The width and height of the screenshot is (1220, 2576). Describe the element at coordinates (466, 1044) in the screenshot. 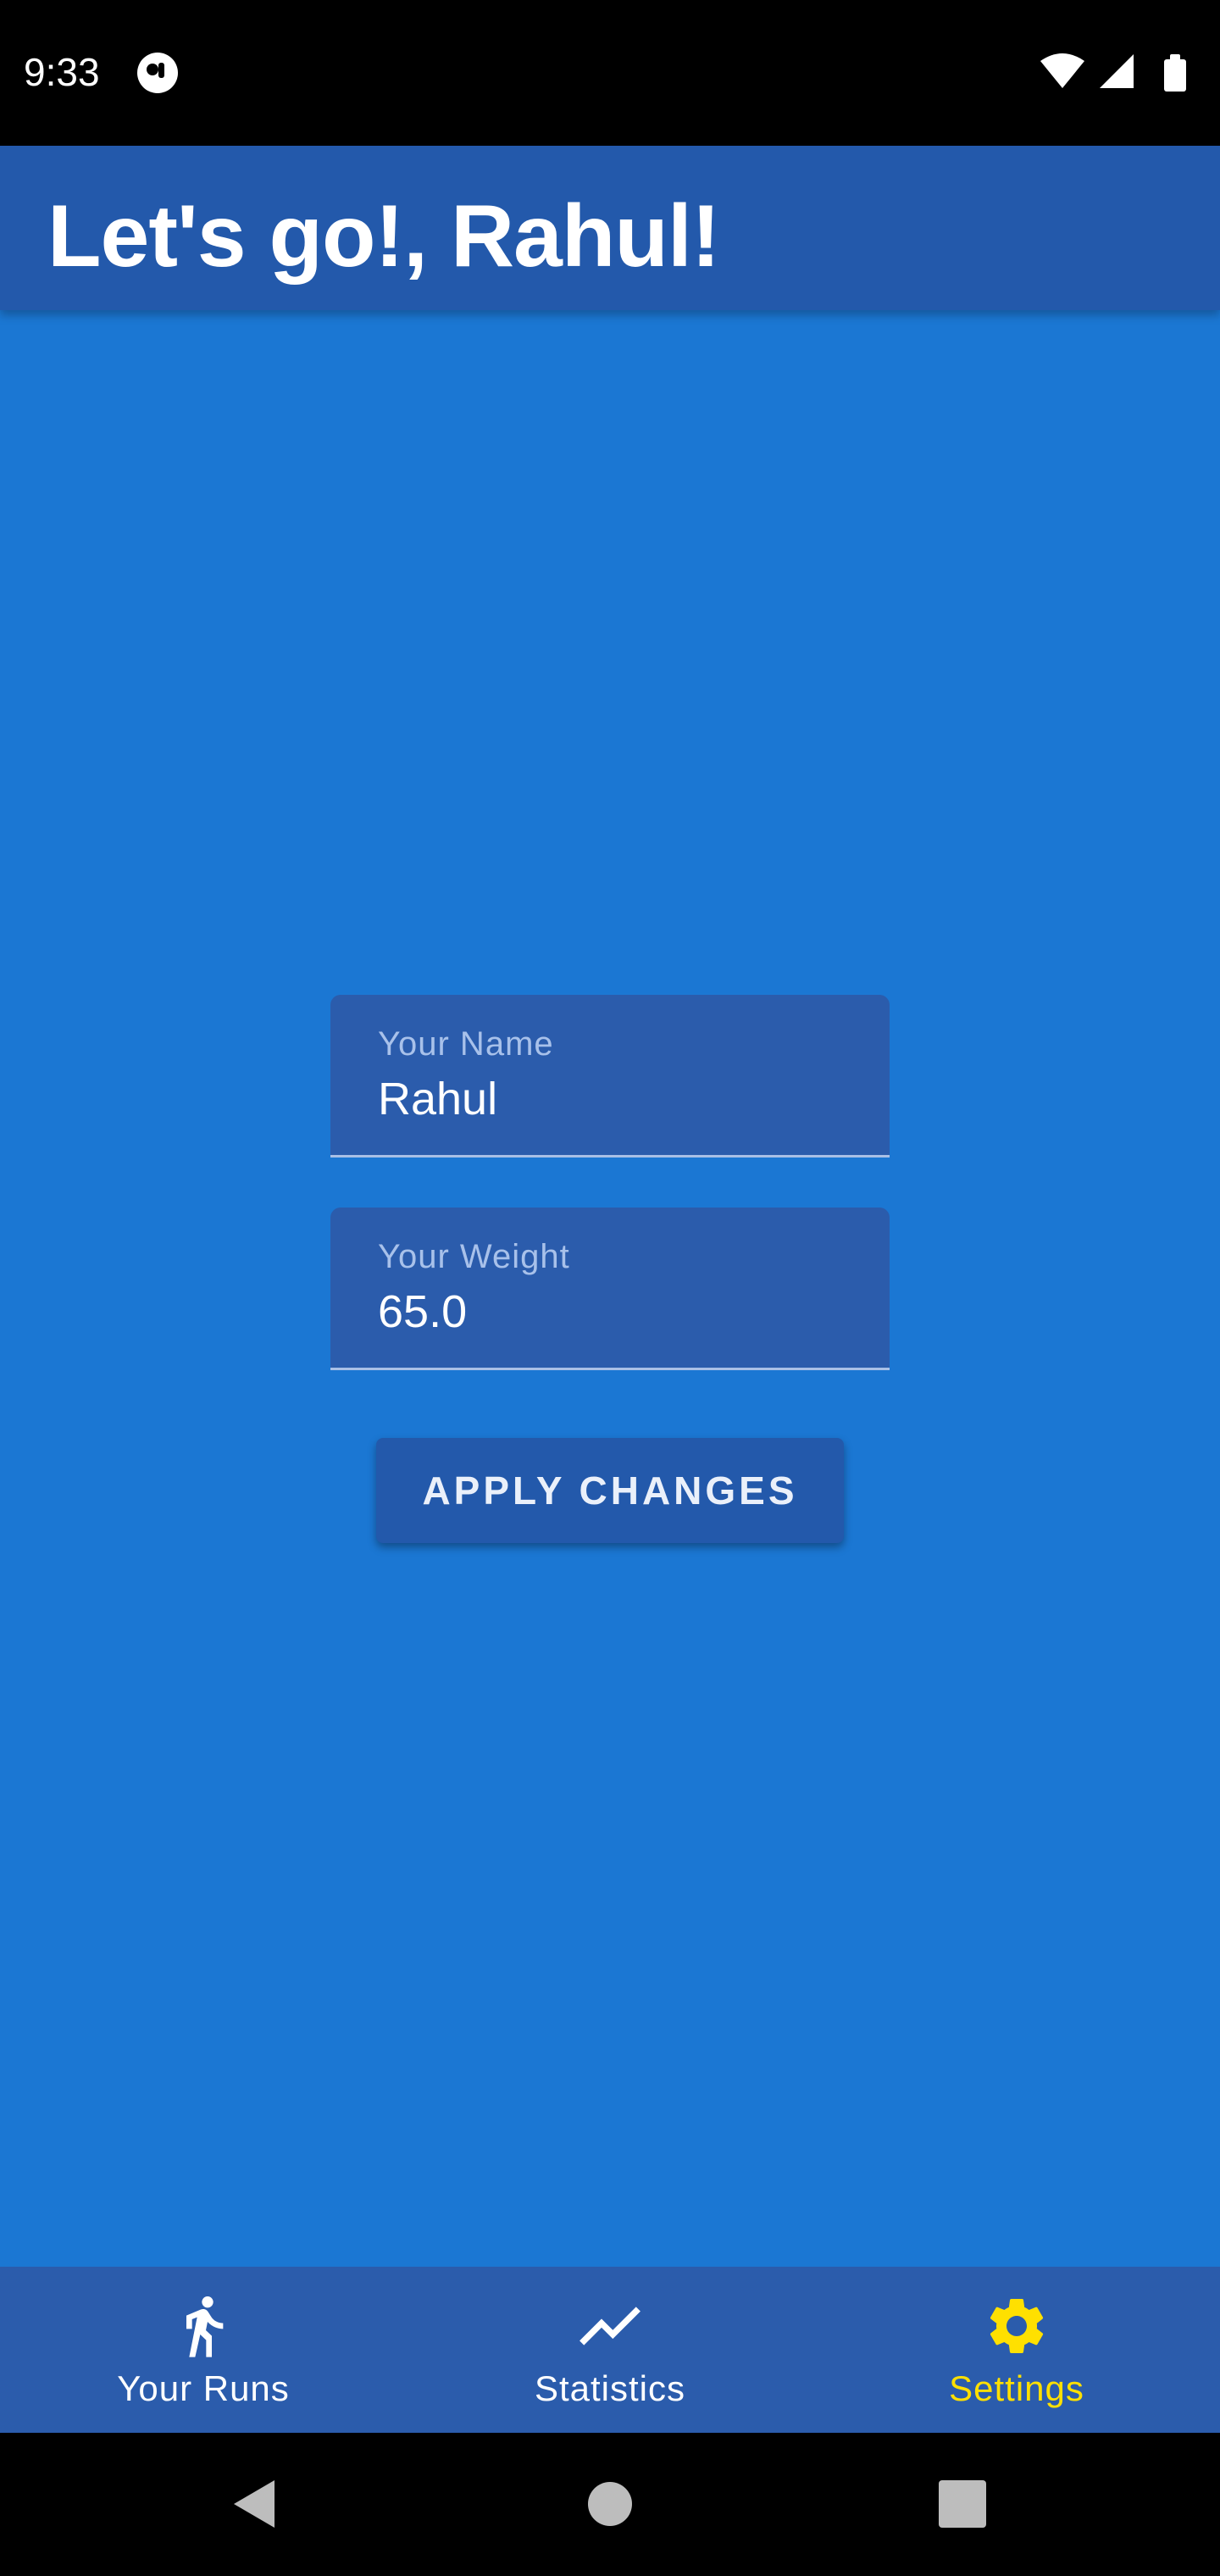

I see `name-field-label: Your Name` at that location.